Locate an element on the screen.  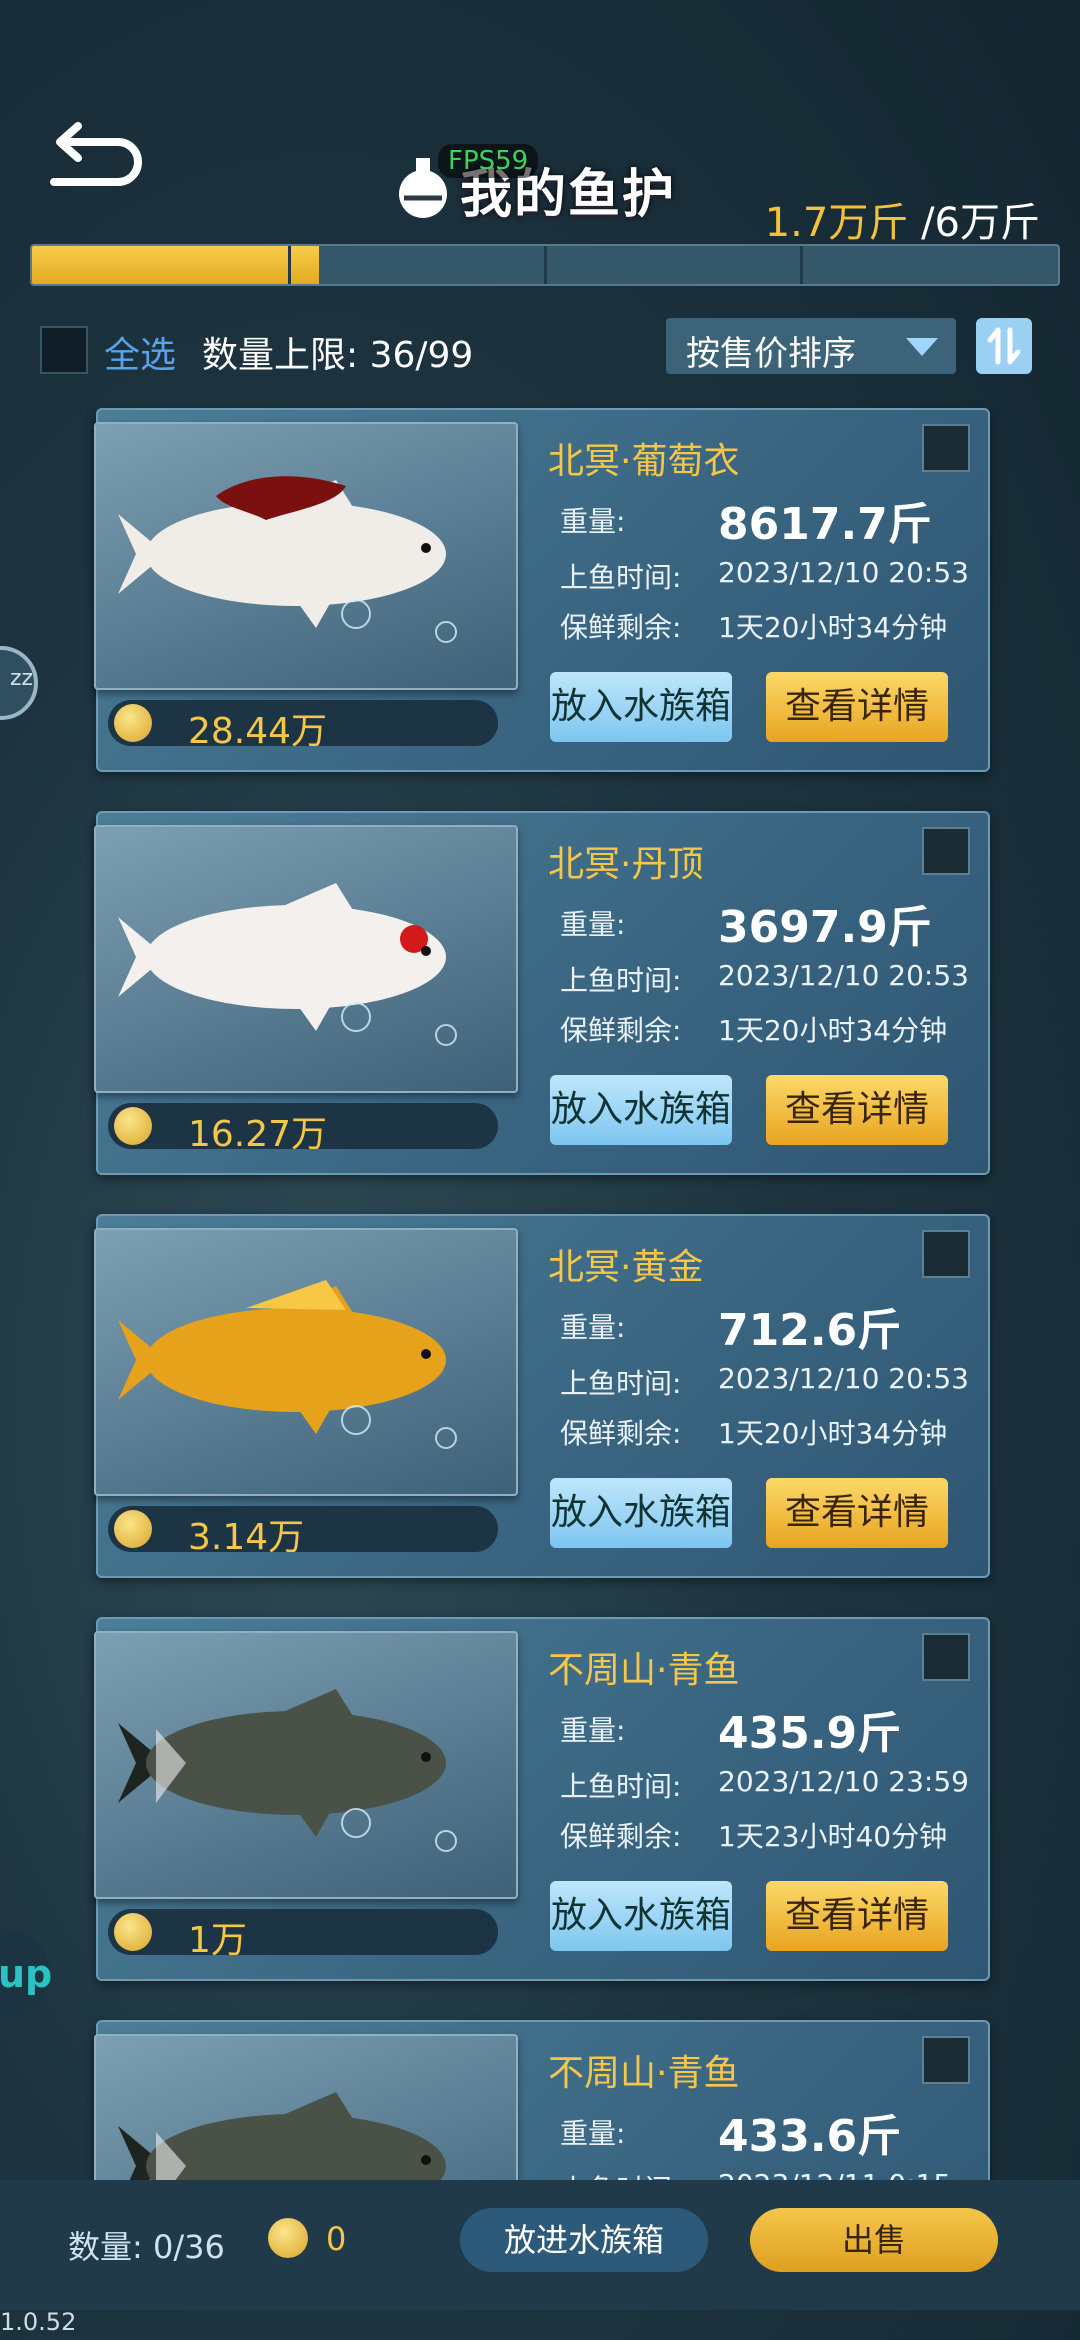
sell-button: 出售 is located at coordinates (874, 2240).